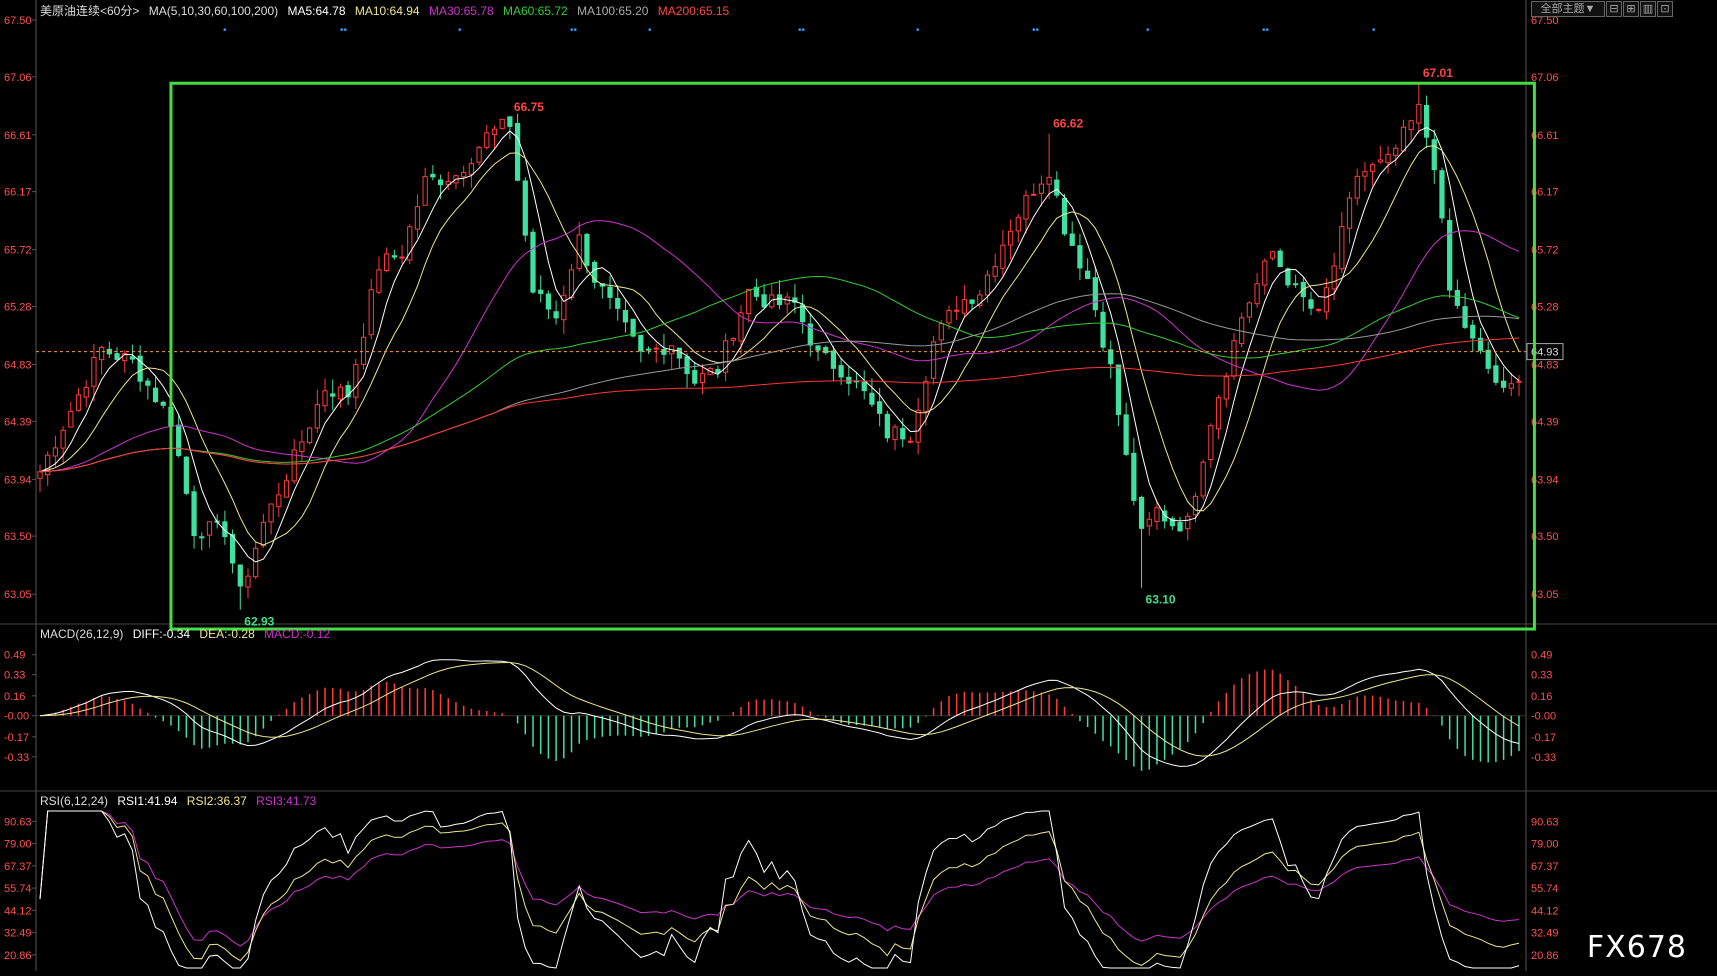 The image size is (1717, 976). I want to click on main-ytick-left: 66.61, so click(18, 136).